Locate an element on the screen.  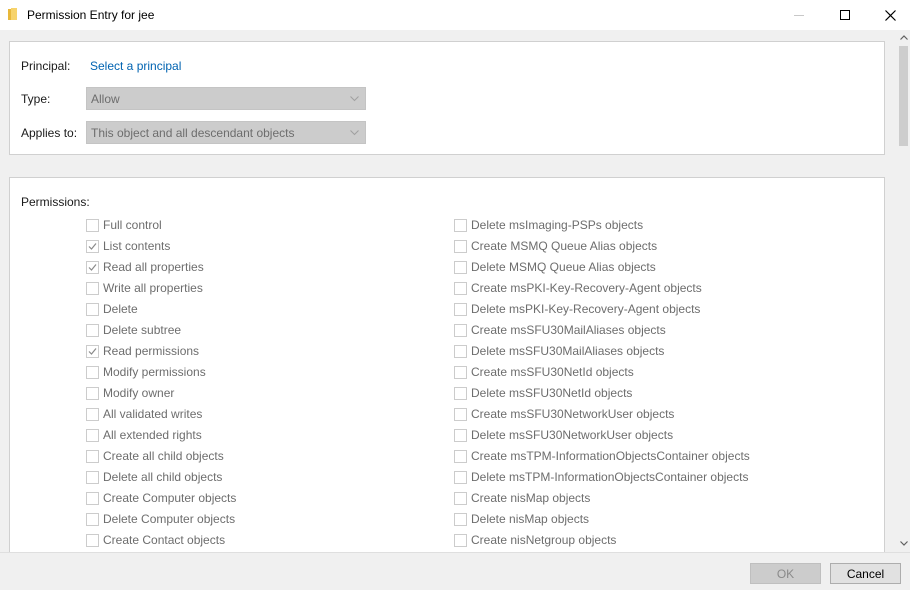
chevron-up-icon is located at coordinates (903, 37).